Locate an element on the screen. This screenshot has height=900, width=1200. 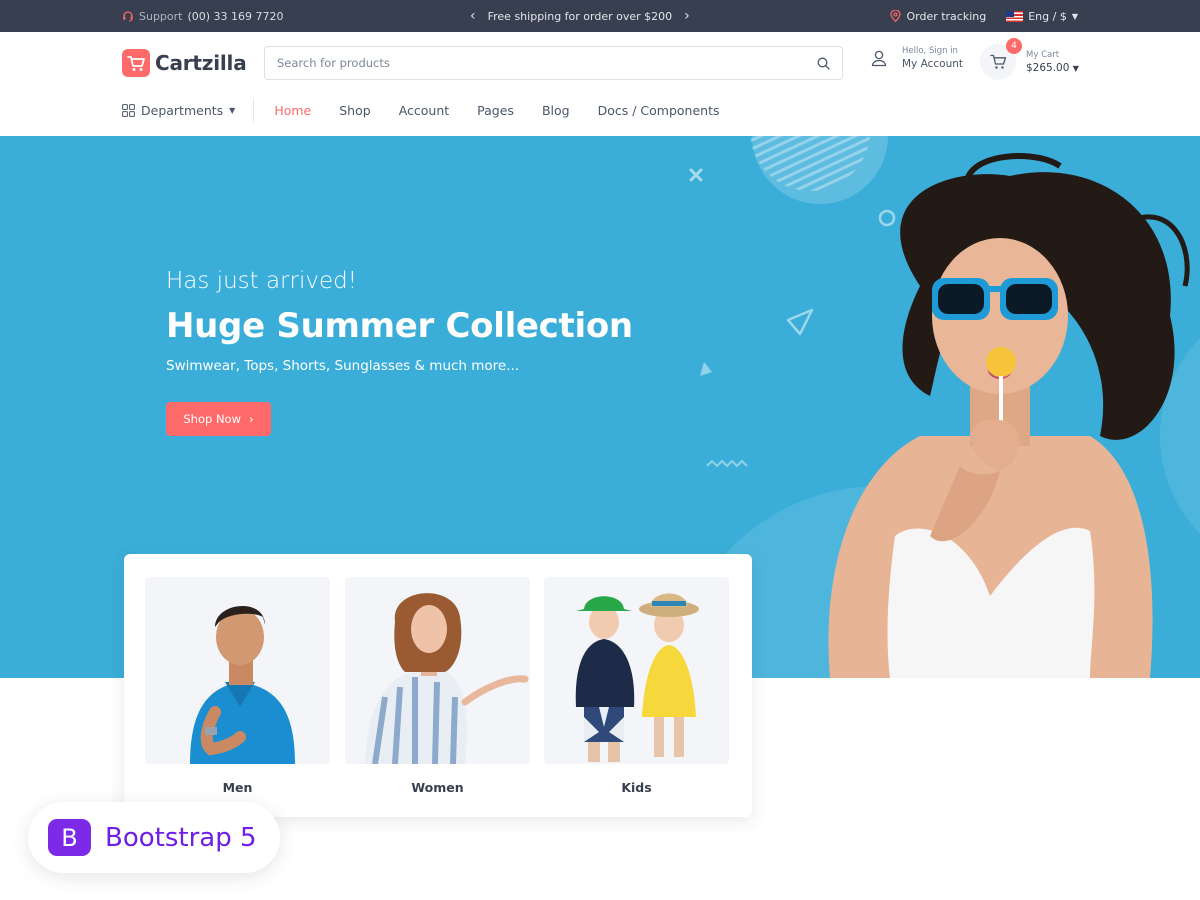
hero-title: Huge Summer Collection is located at coordinates (399, 326).